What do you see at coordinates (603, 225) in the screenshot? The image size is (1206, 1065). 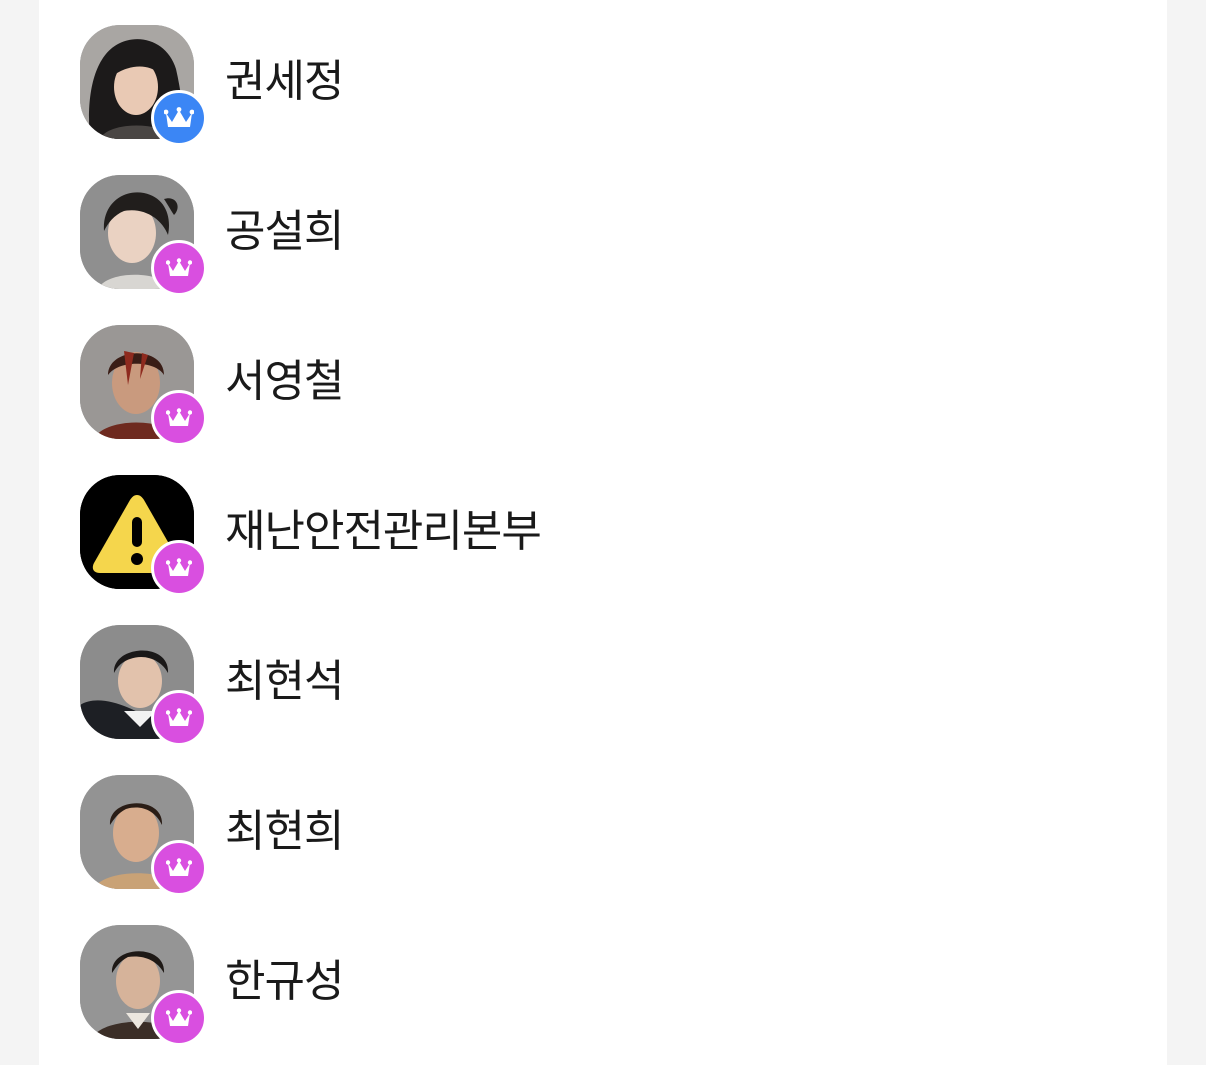 I see `member-row: 공설희` at bounding box center [603, 225].